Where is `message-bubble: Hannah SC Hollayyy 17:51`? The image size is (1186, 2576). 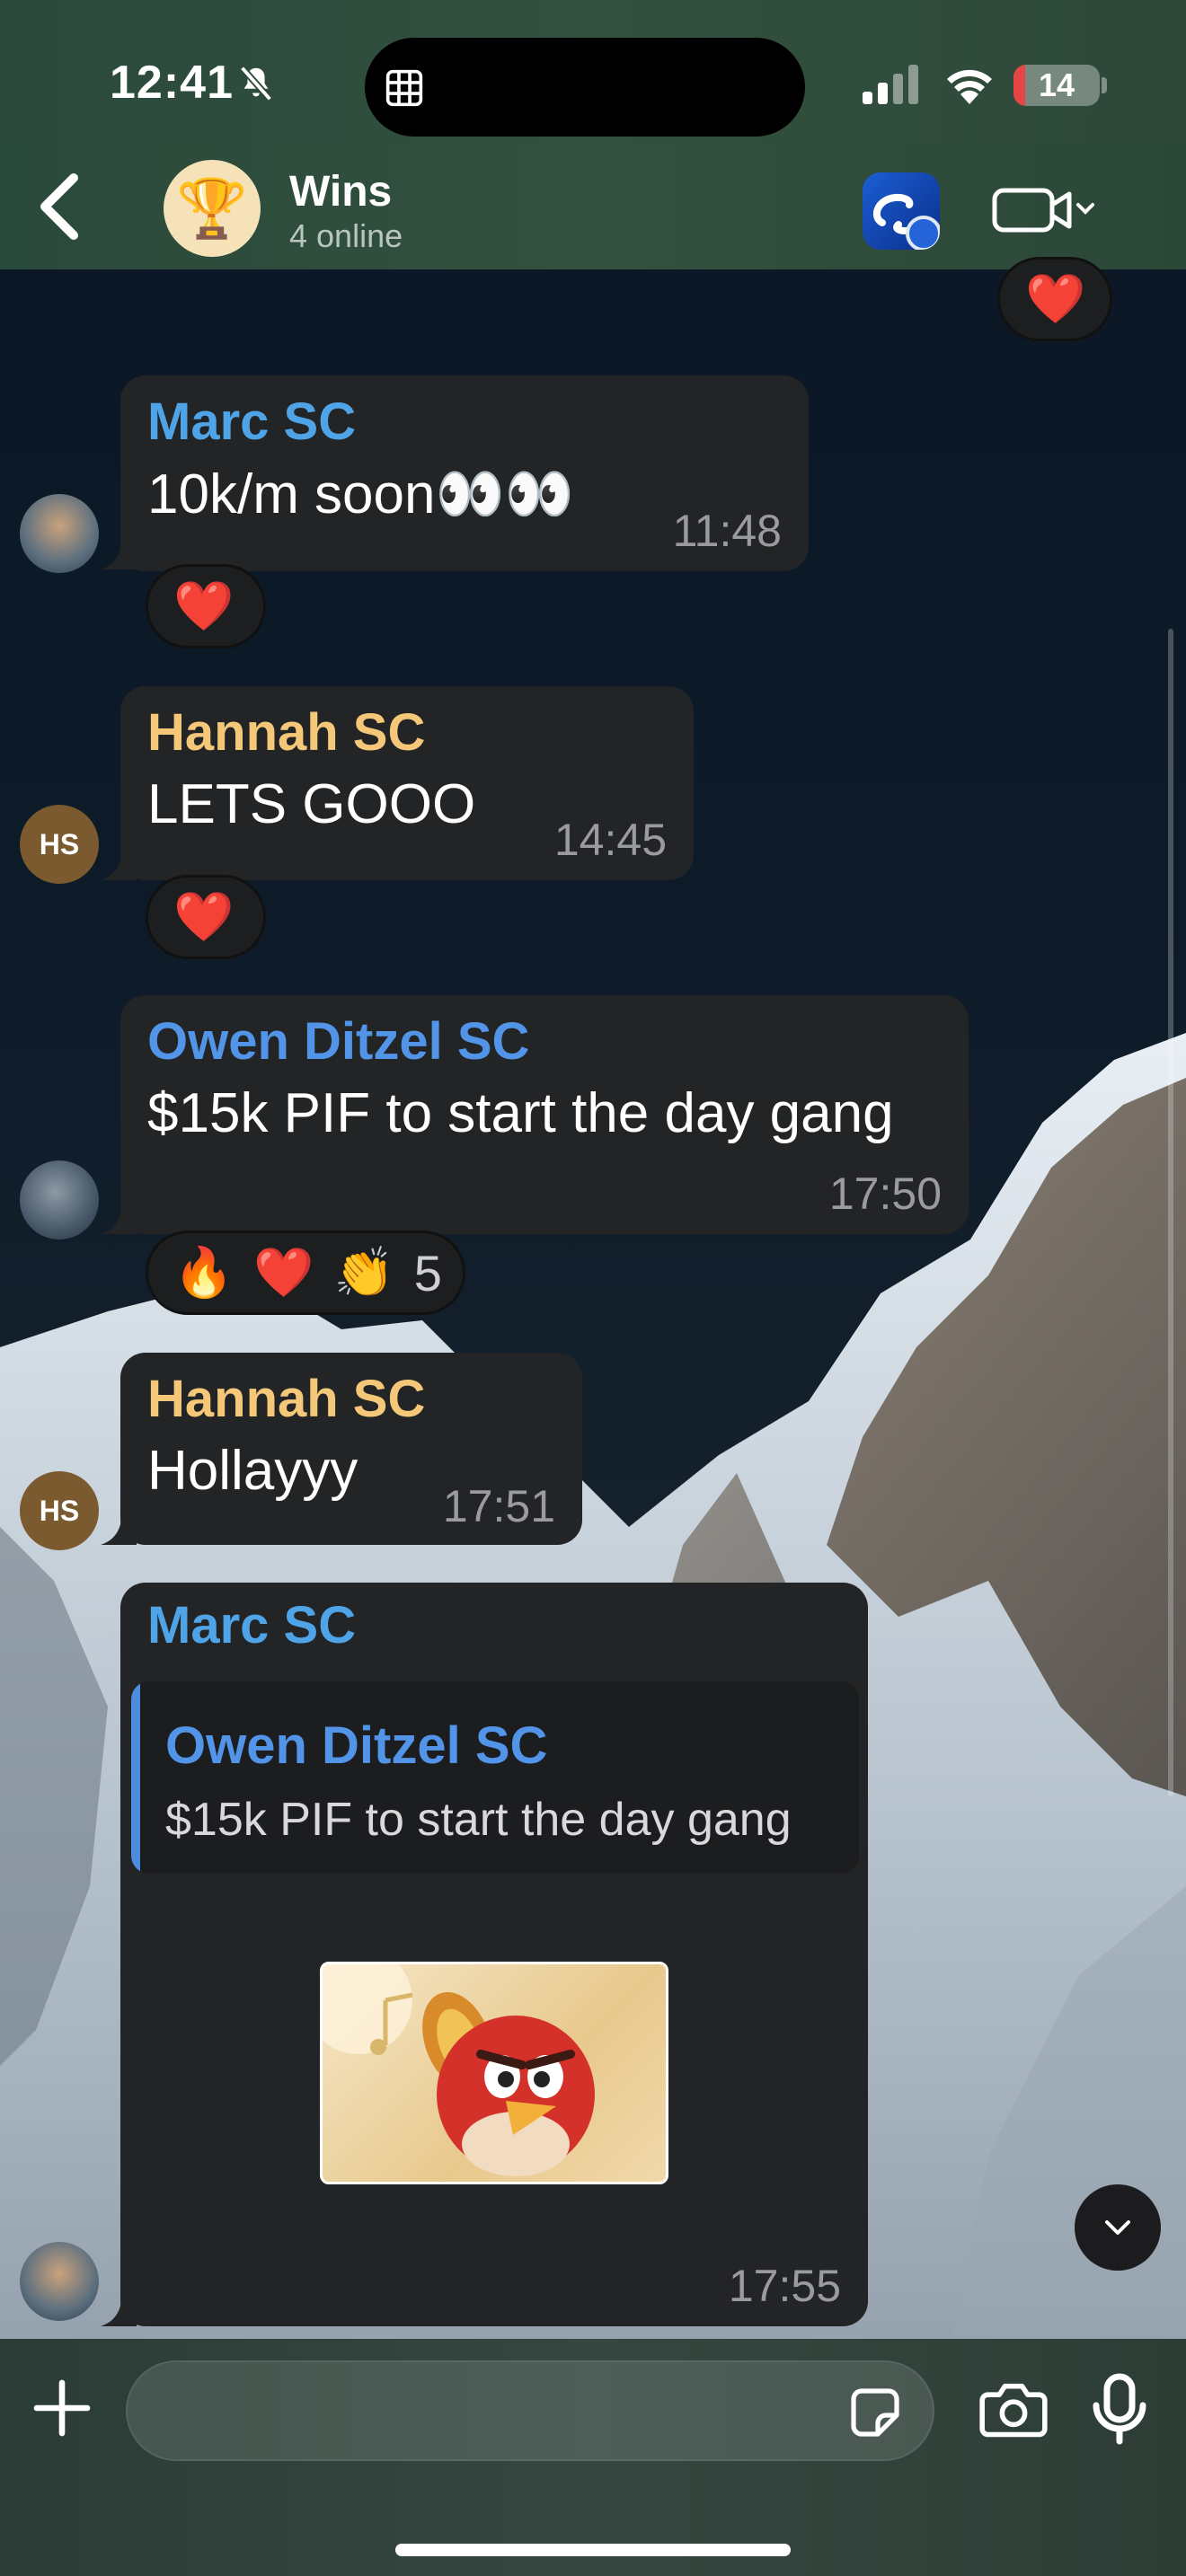
message-bubble: Hannah SC Hollayyy 17:51 is located at coordinates (351, 1449).